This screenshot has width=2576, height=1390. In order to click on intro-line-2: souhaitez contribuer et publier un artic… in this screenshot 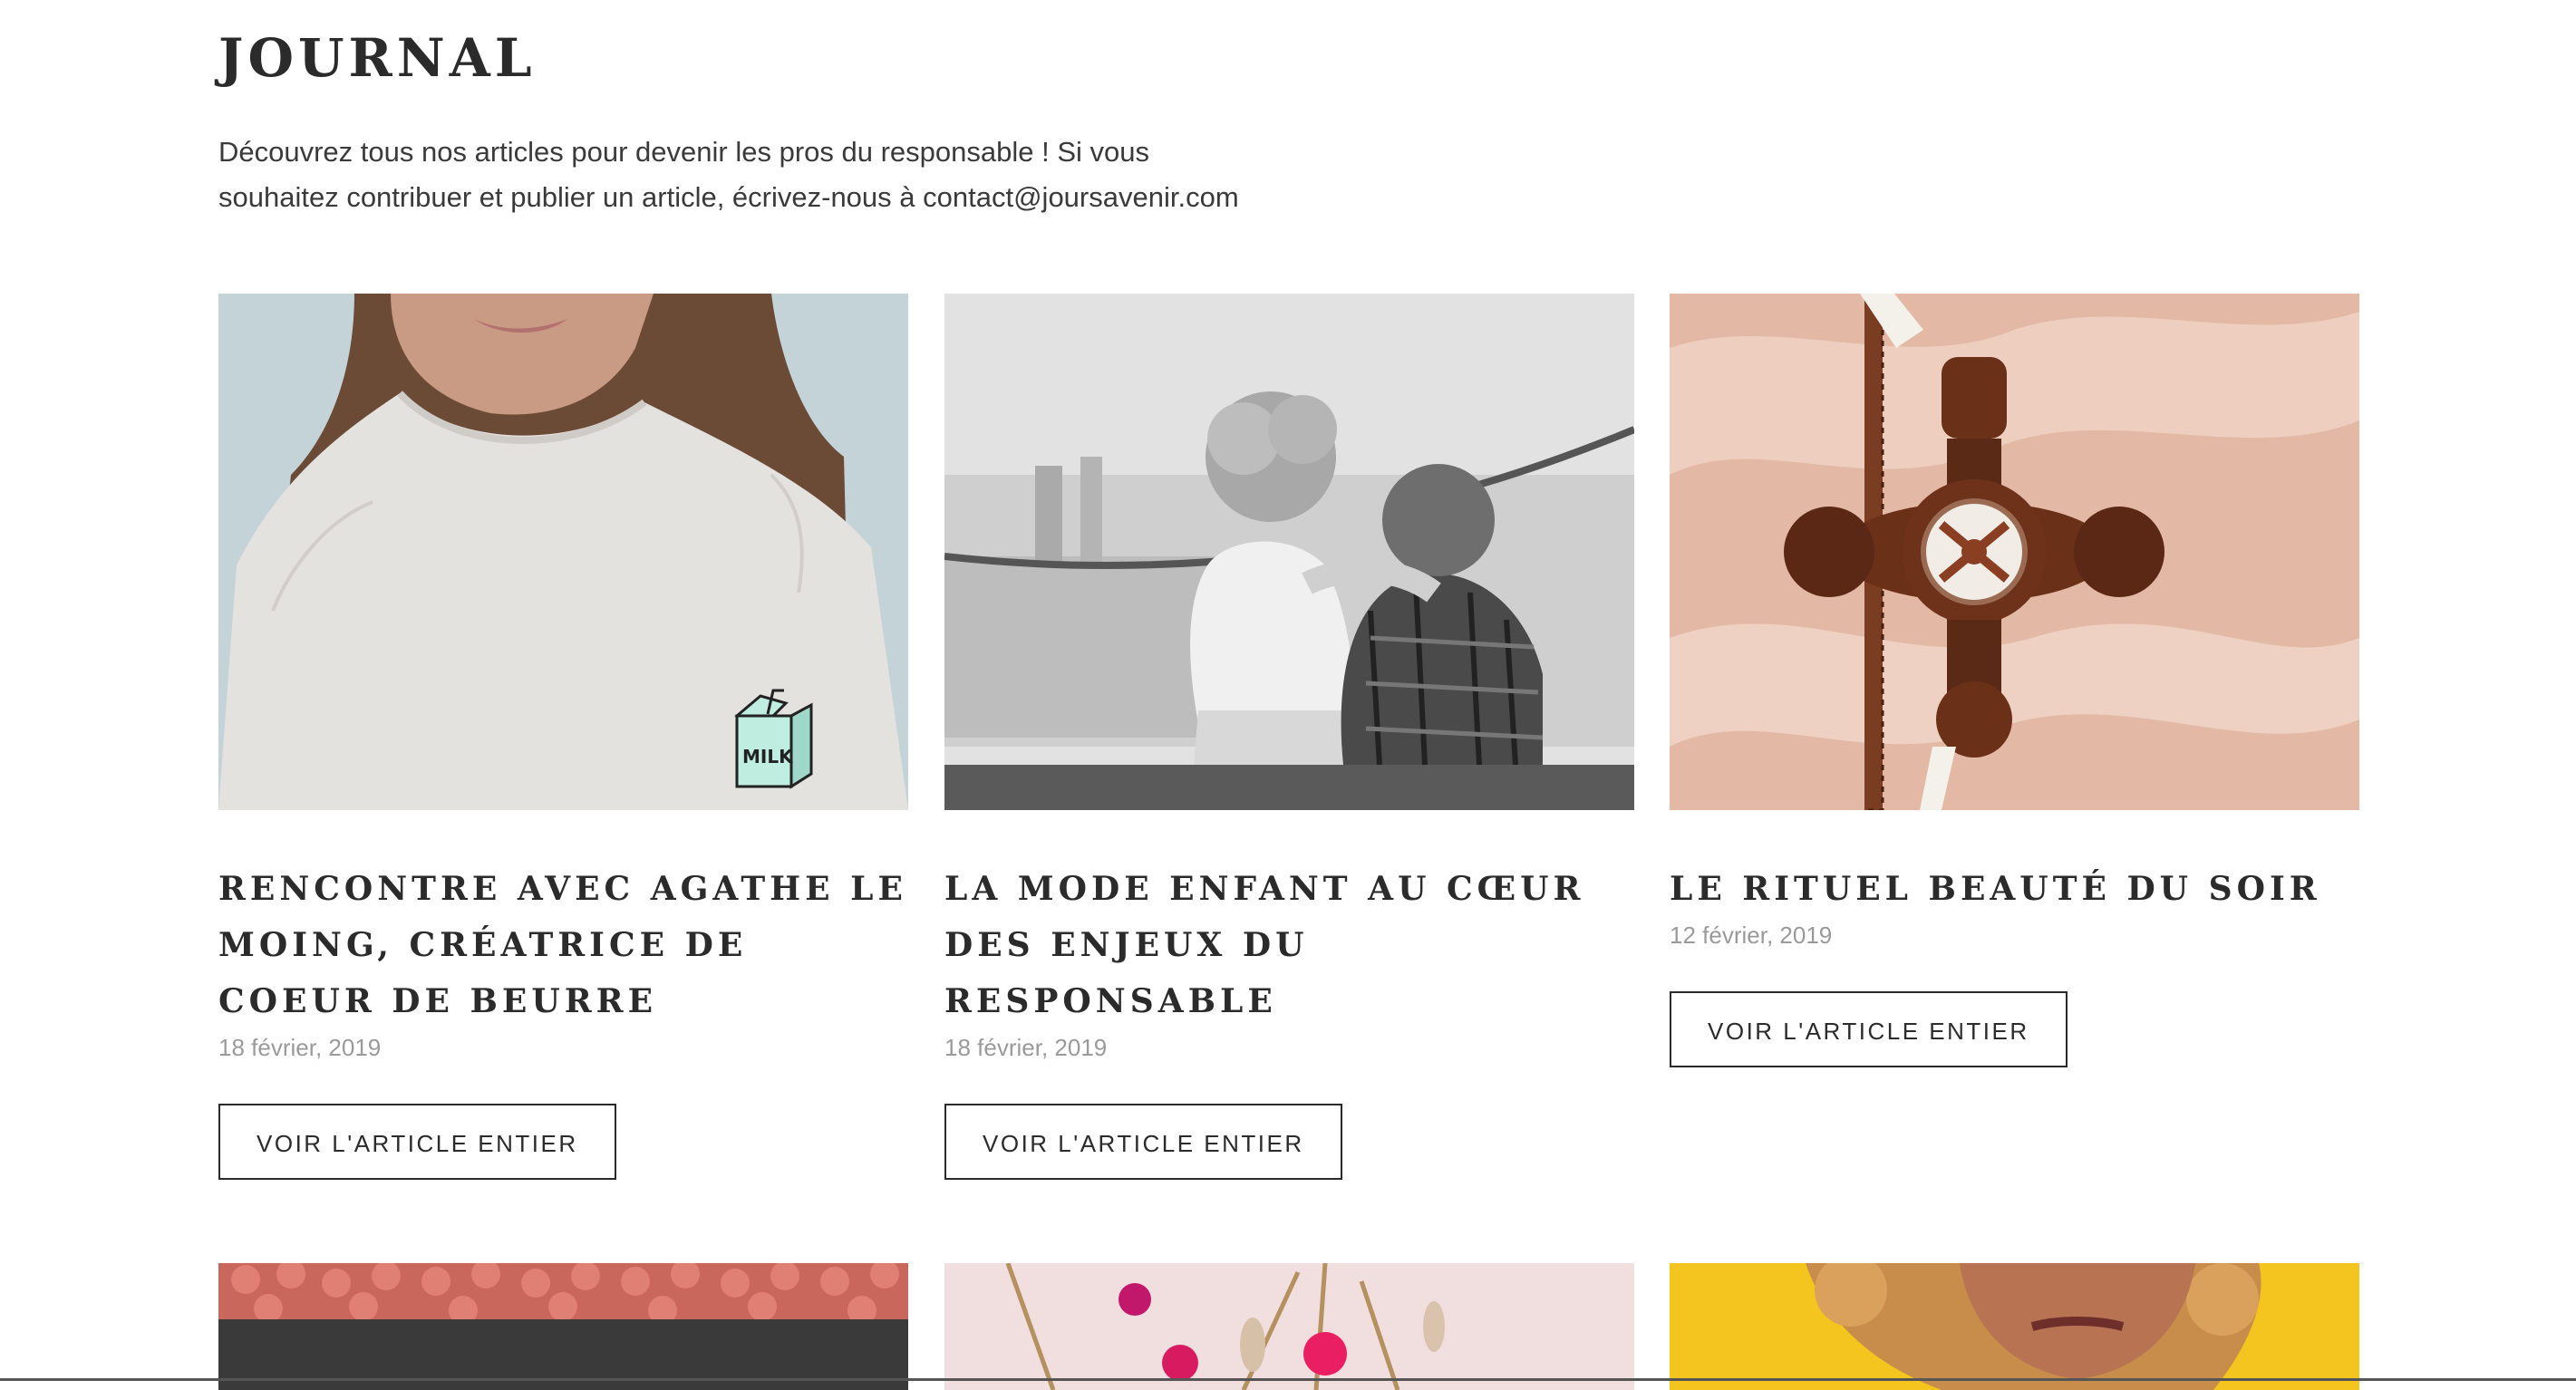, I will do `click(728, 197)`.